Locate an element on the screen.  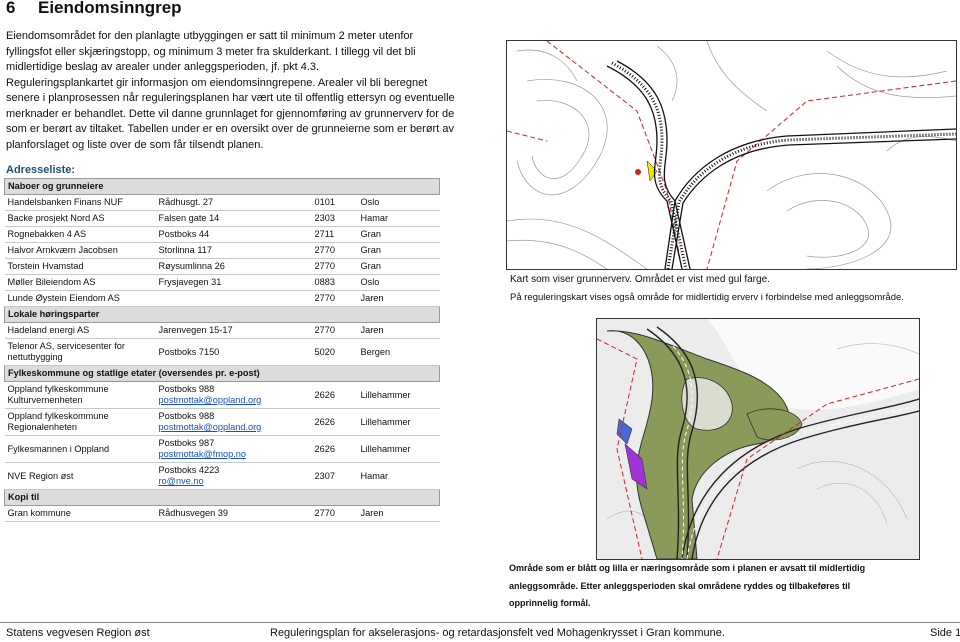
cell-city: Bergen is located at coordinates (398, 352).